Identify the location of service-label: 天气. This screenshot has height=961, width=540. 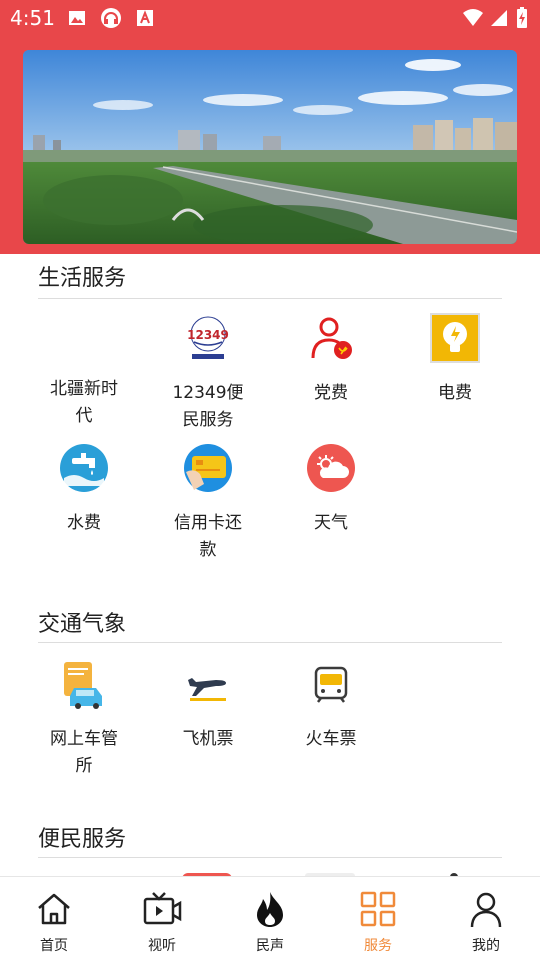
(331, 523).